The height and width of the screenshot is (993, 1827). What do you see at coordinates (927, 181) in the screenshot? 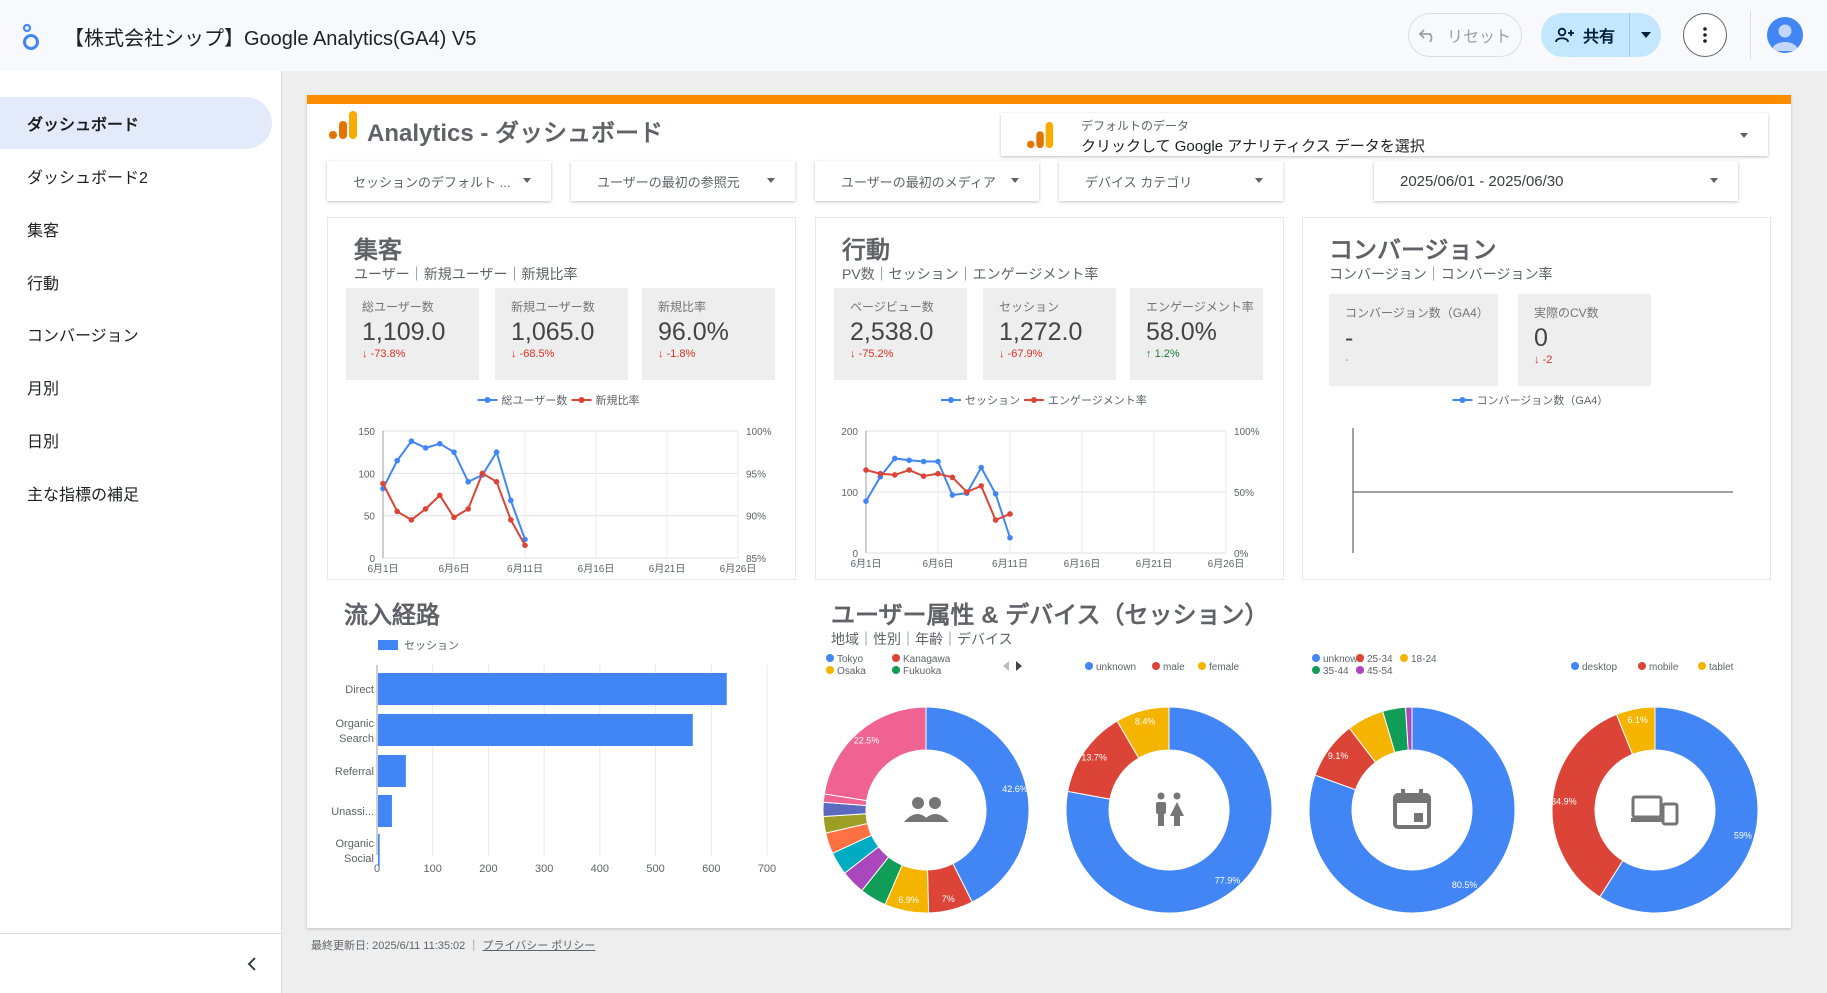
I see `filter-first-user-medium: ユーザーの最初のメディア` at bounding box center [927, 181].